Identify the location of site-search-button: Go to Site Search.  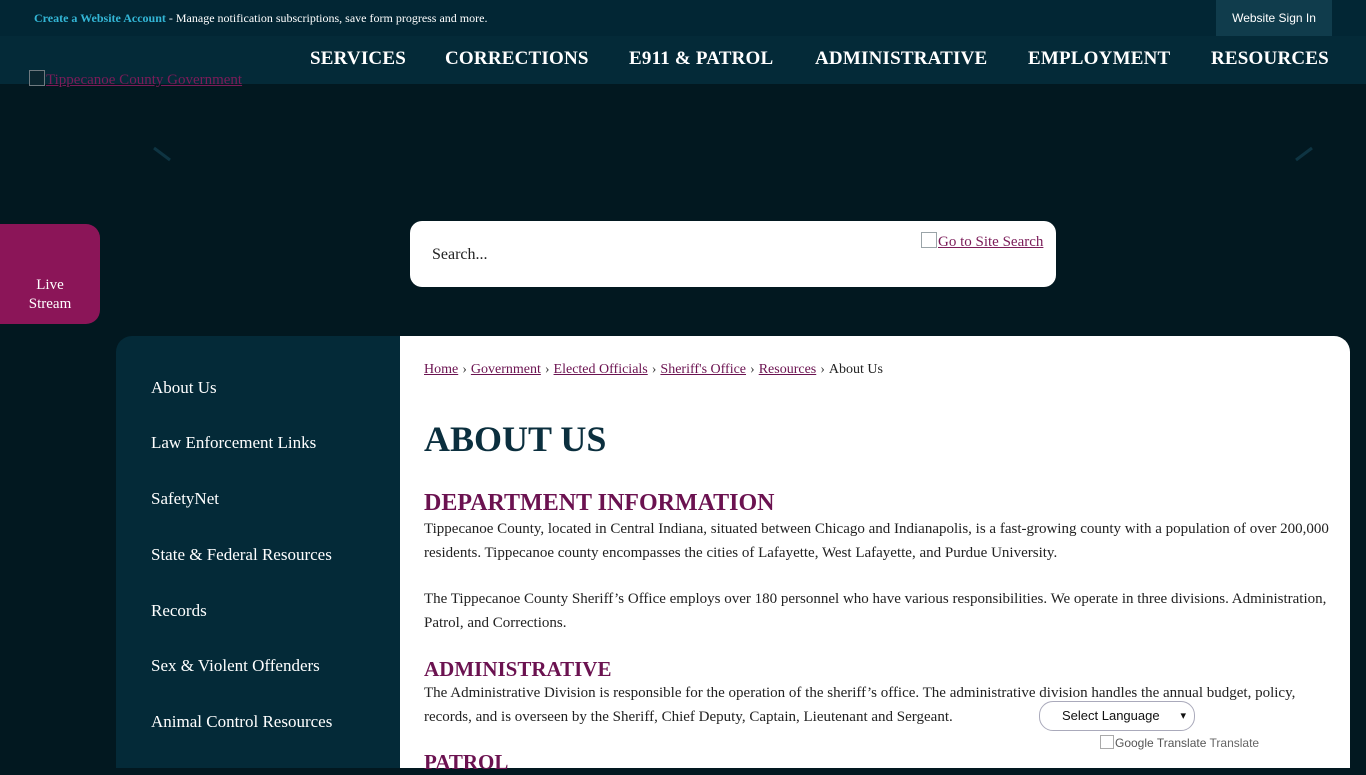
(982, 241).